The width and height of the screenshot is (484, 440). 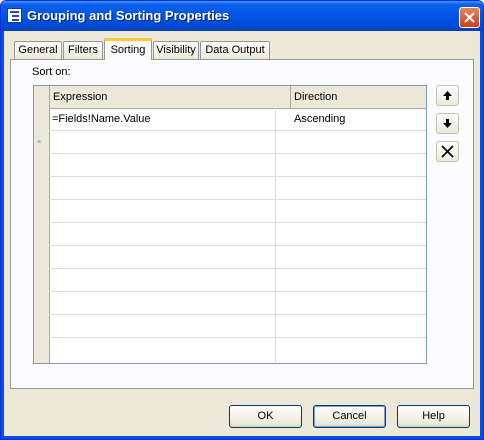 What do you see at coordinates (39, 144) in the screenshot?
I see `new-row-marker: *` at bounding box center [39, 144].